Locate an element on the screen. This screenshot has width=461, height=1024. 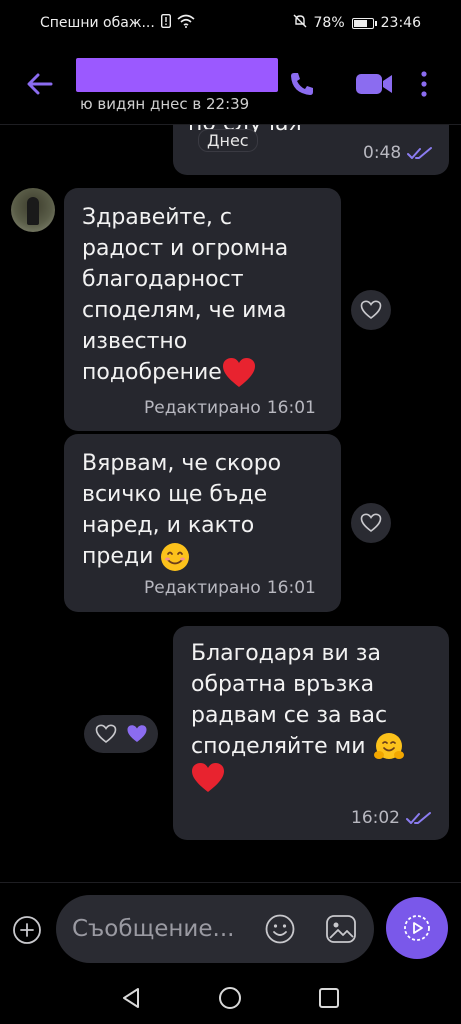
sim-alert-icon is located at coordinates (165, 22).